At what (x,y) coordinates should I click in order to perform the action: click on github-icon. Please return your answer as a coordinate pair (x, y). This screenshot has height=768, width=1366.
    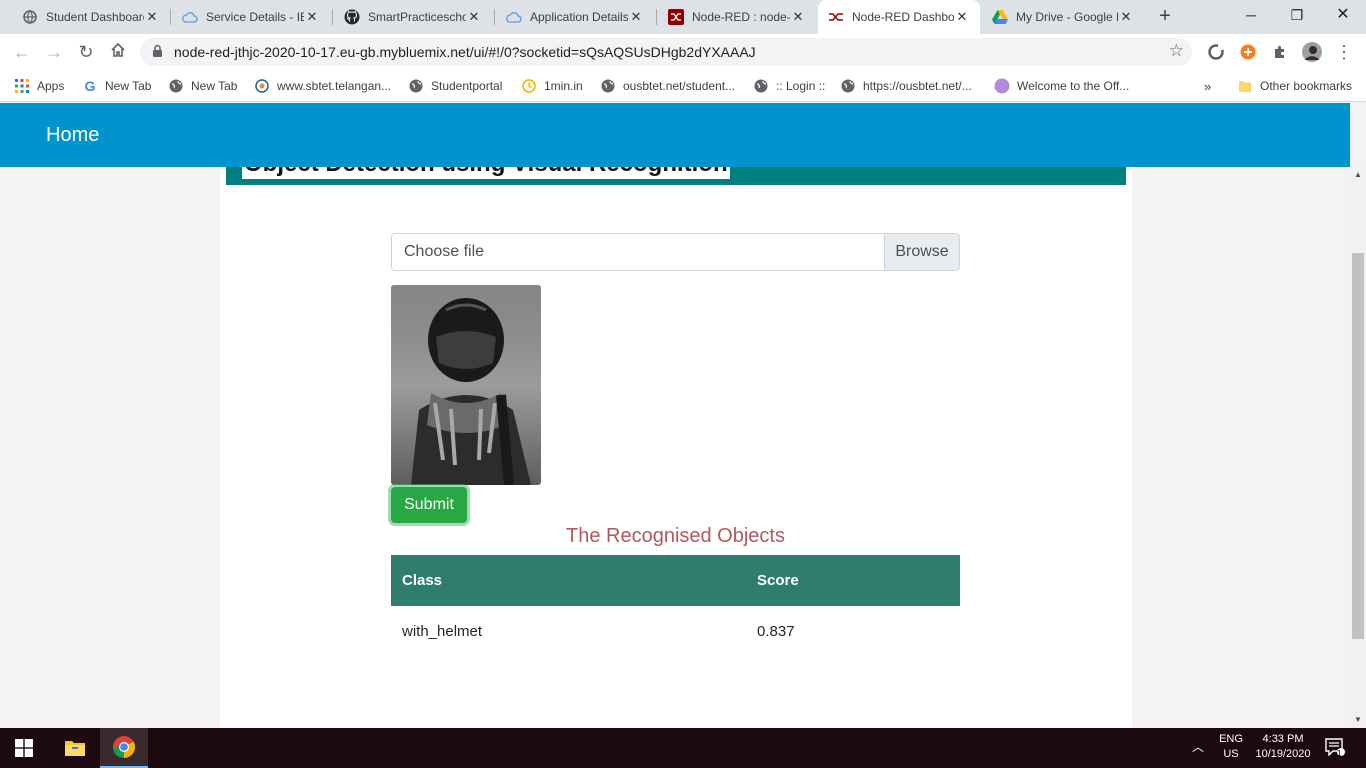
    Looking at the image, I should click on (352, 17).